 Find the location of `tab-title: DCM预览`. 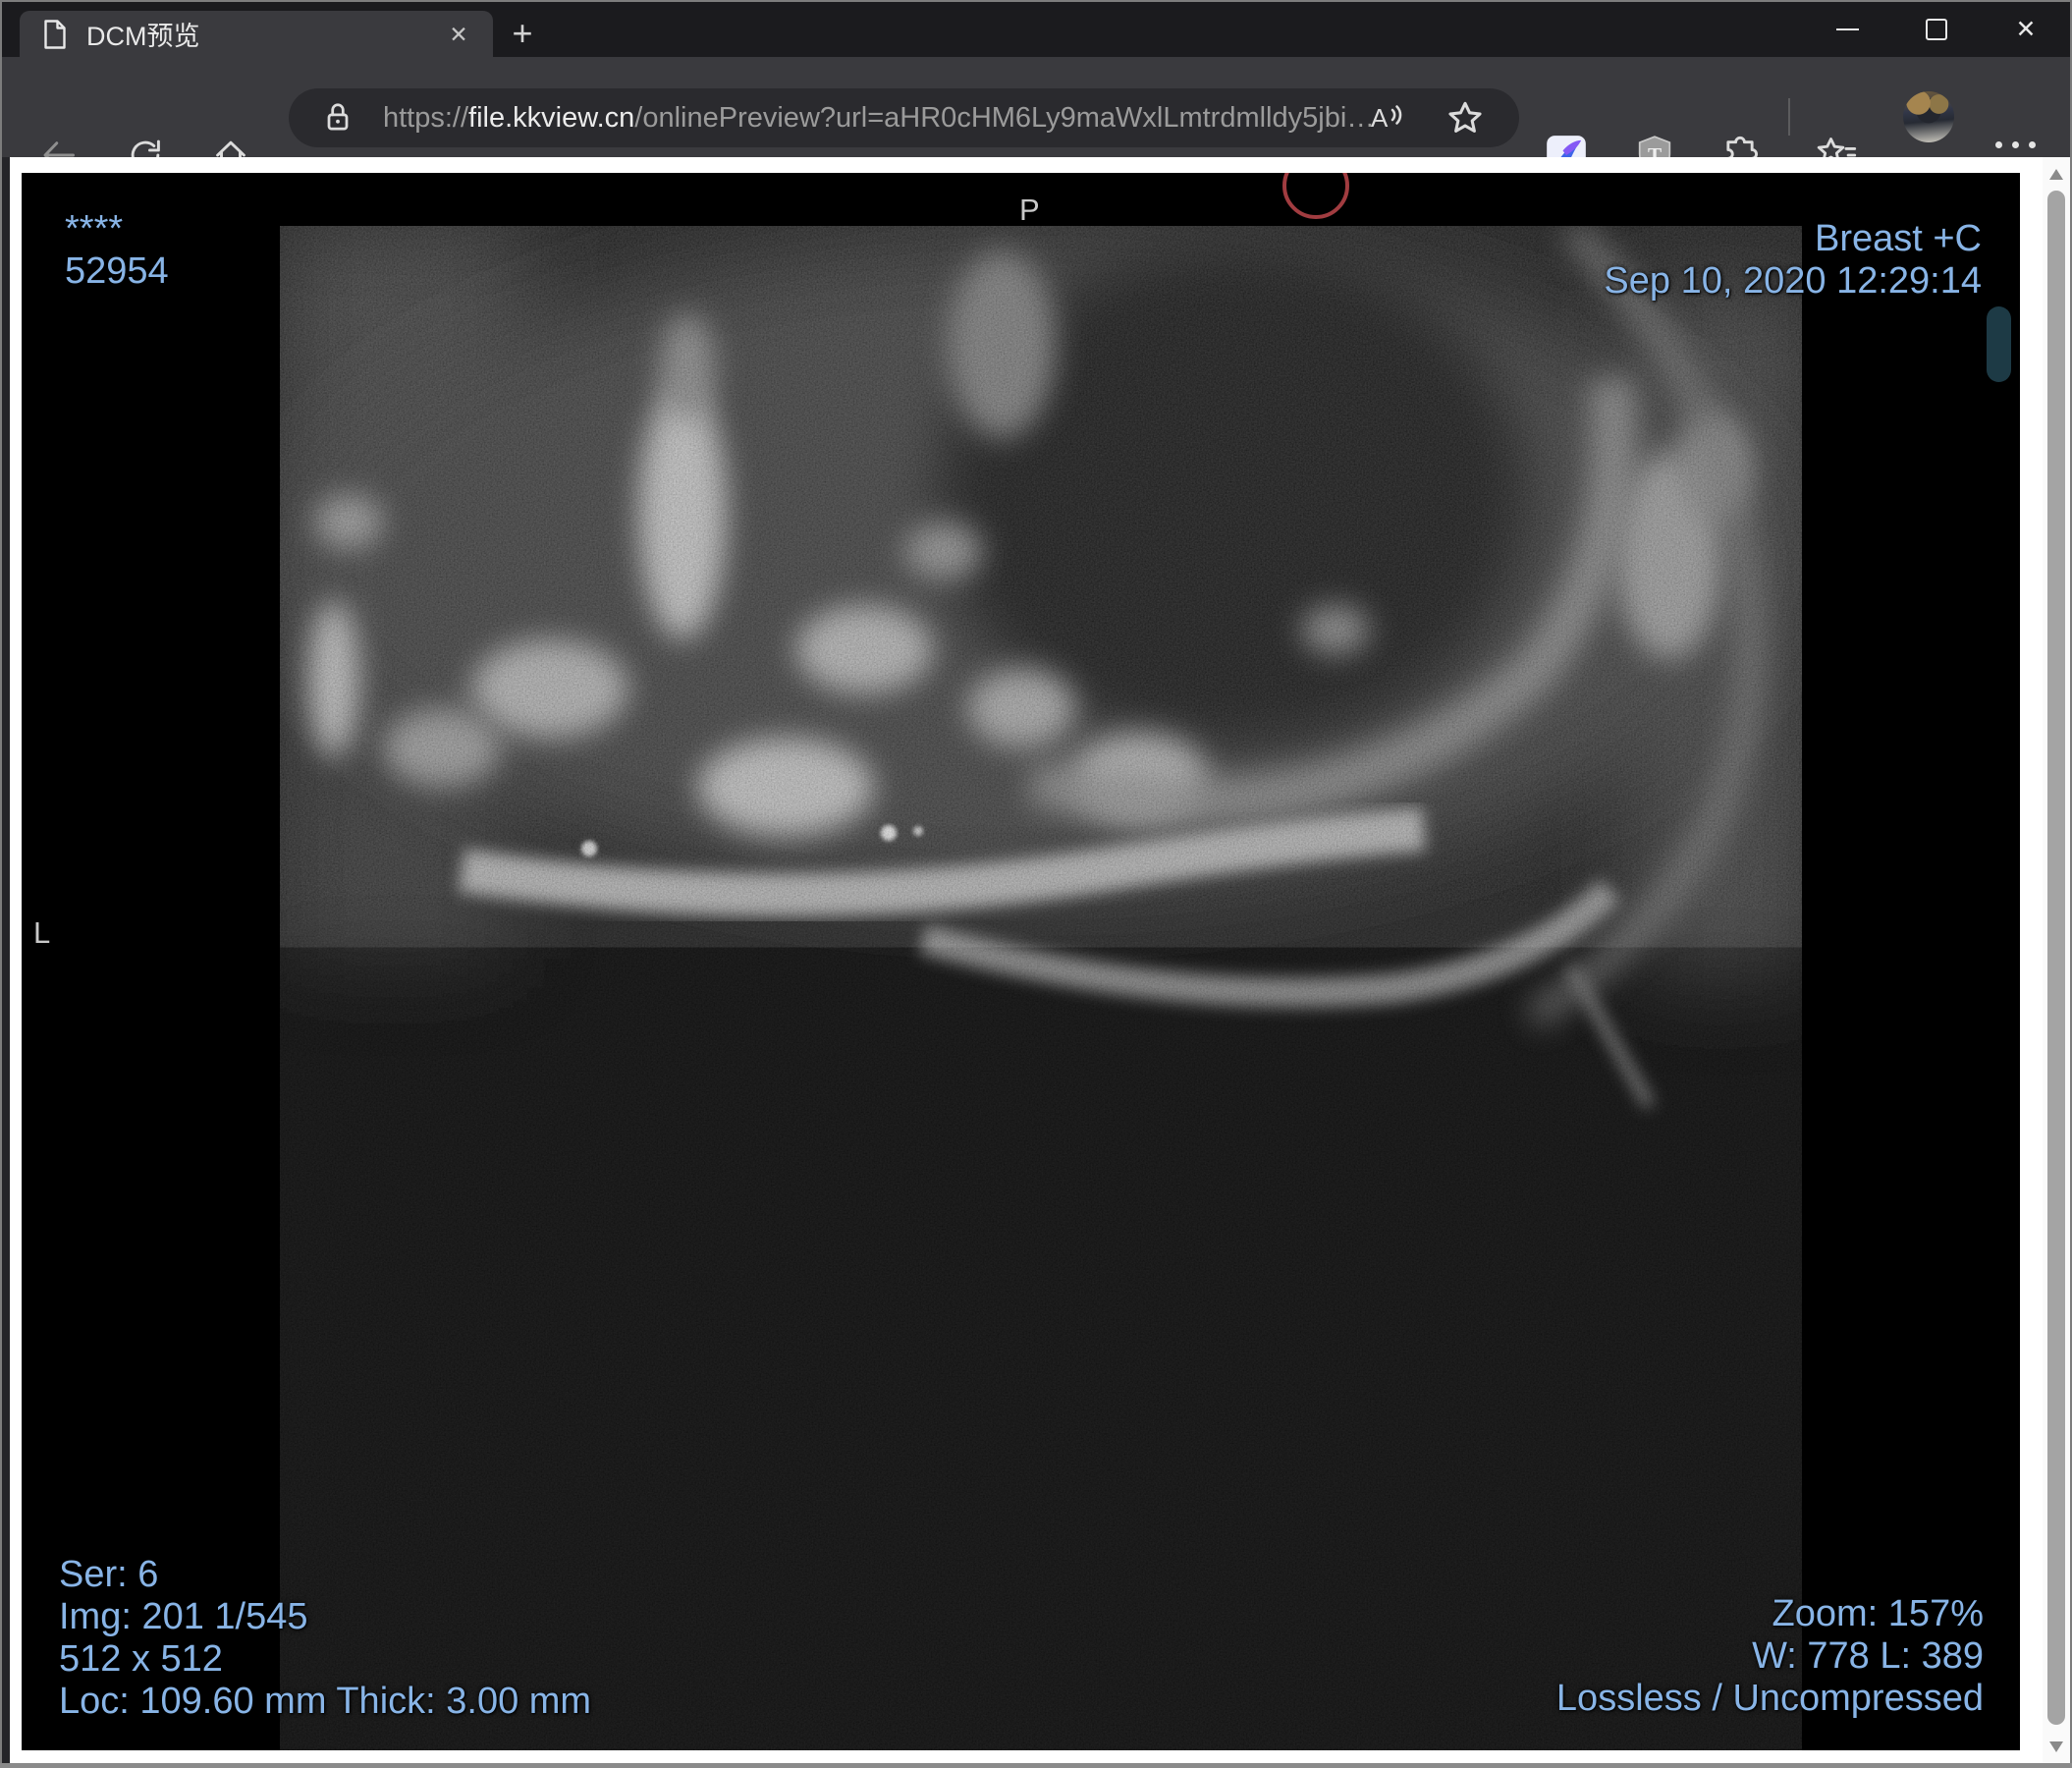

tab-title: DCM预览 is located at coordinates (143, 36).